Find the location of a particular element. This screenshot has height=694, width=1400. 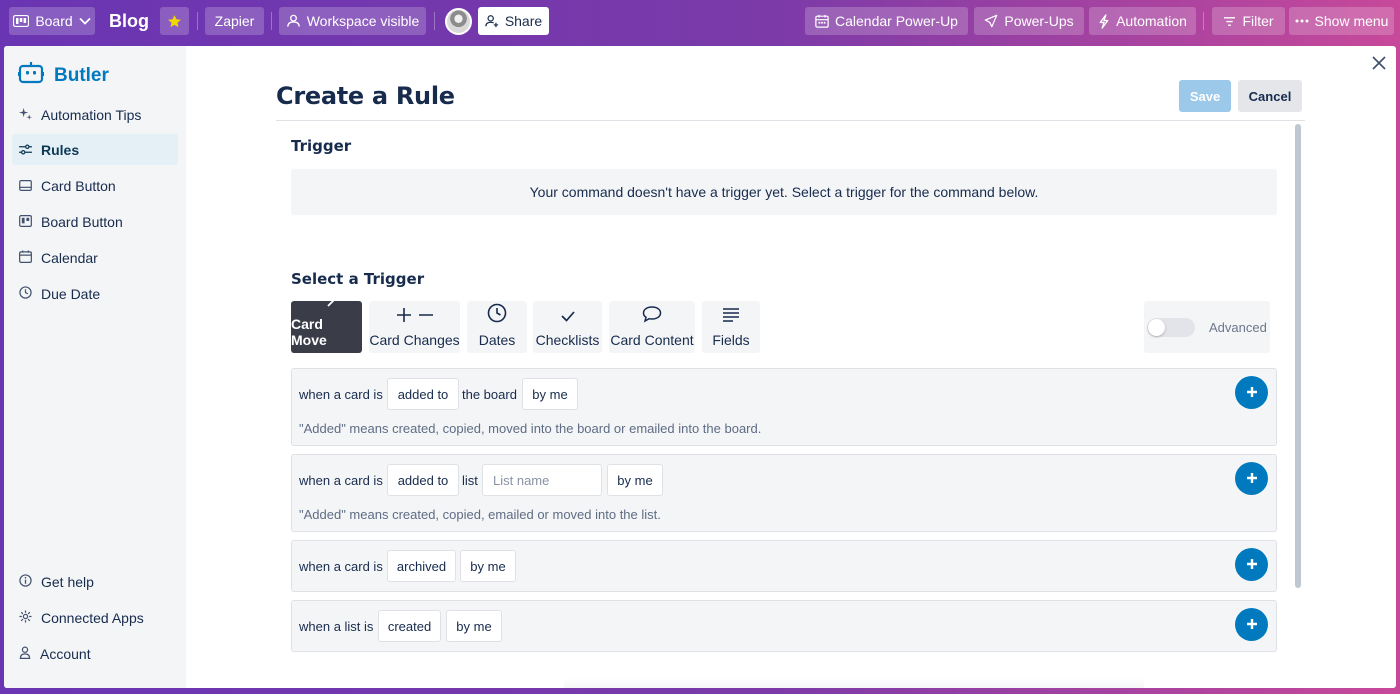

rule-middle: list is located at coordinates (470, 480).